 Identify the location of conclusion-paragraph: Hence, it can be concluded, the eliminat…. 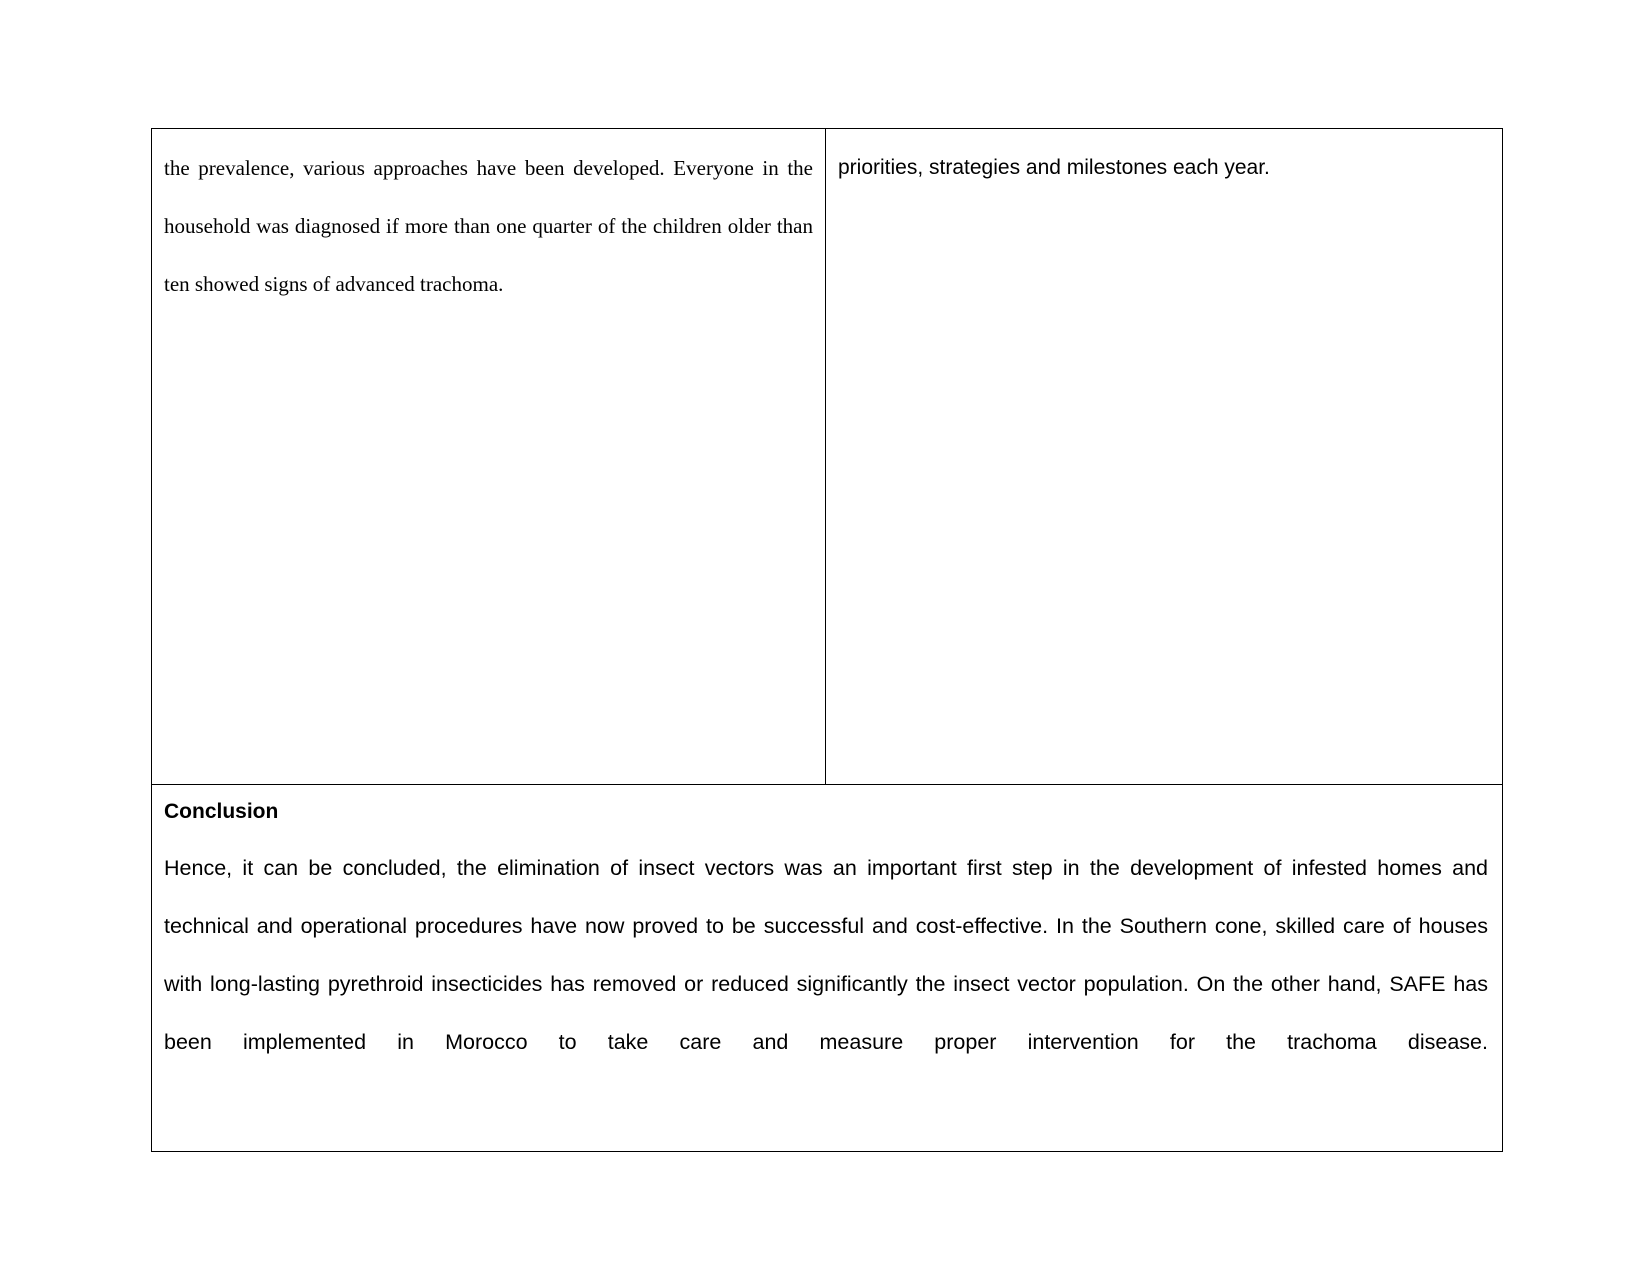
(826, 955).